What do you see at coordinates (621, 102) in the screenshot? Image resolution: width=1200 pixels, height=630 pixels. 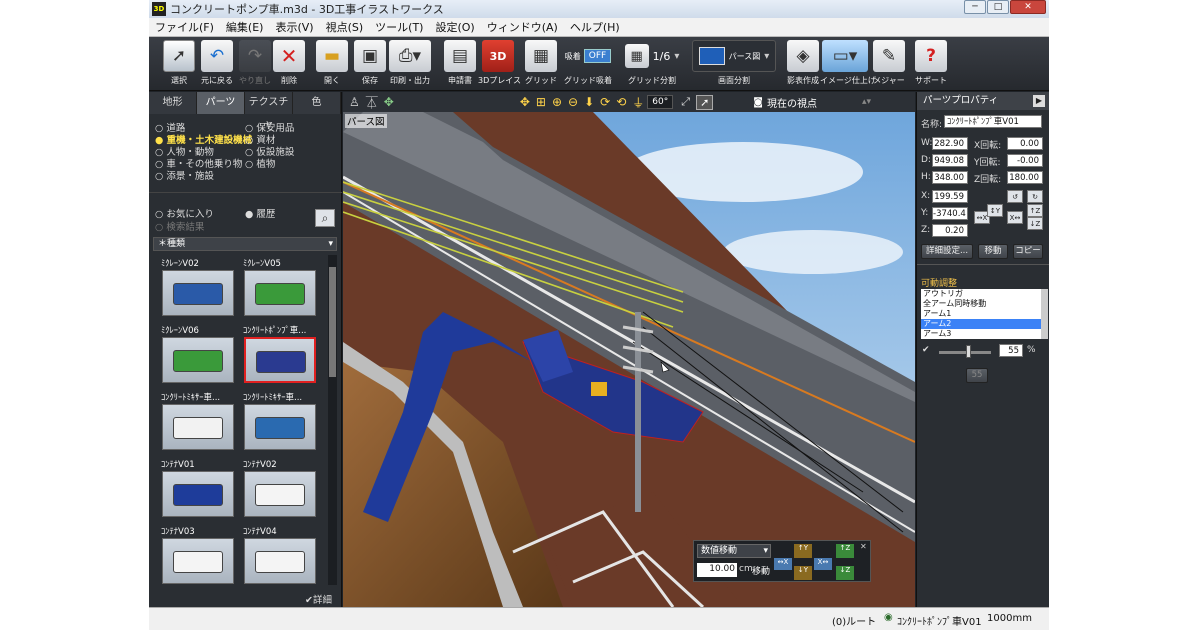 I see `tilt-icon: ⟲` at bounding box center [621, 102].